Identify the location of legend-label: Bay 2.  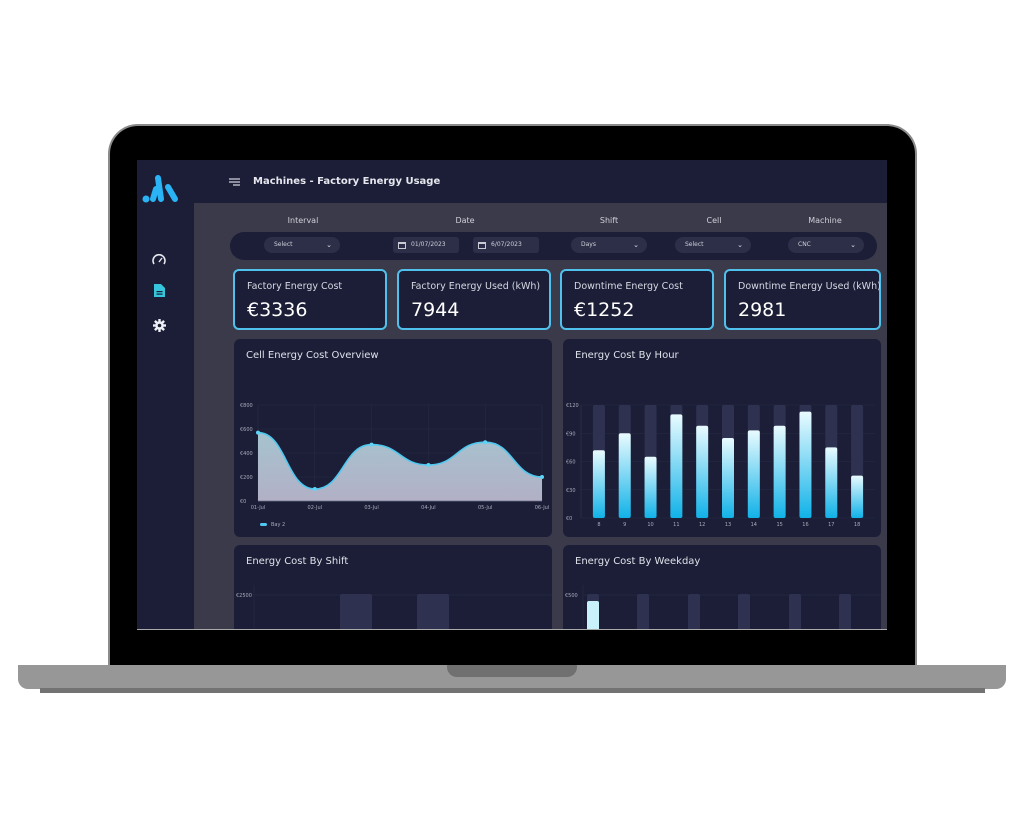
(278, 525).